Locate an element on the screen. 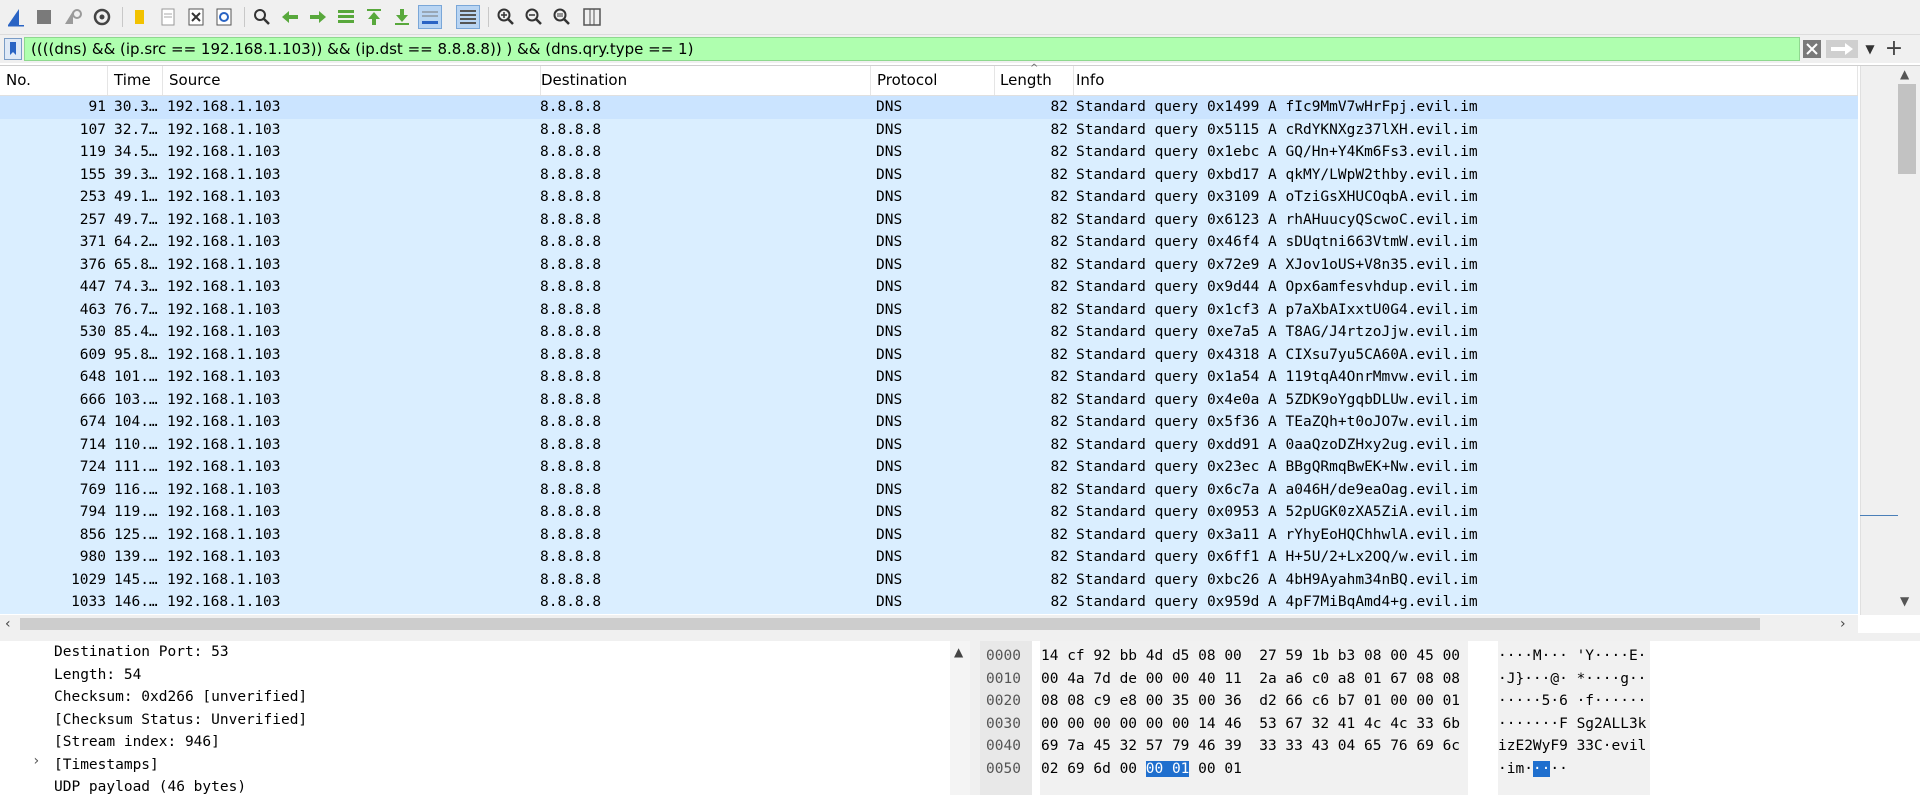 The image size is (1920, 795). save-file-icon is located at coordinates (168, 17).